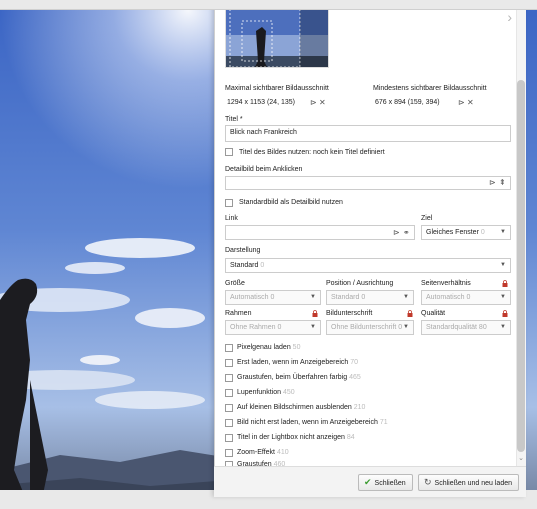 The image size is (537, 509). Describe the element at coordinates (231, 218) in the screenshot. I see `link-label: Link` at that location.